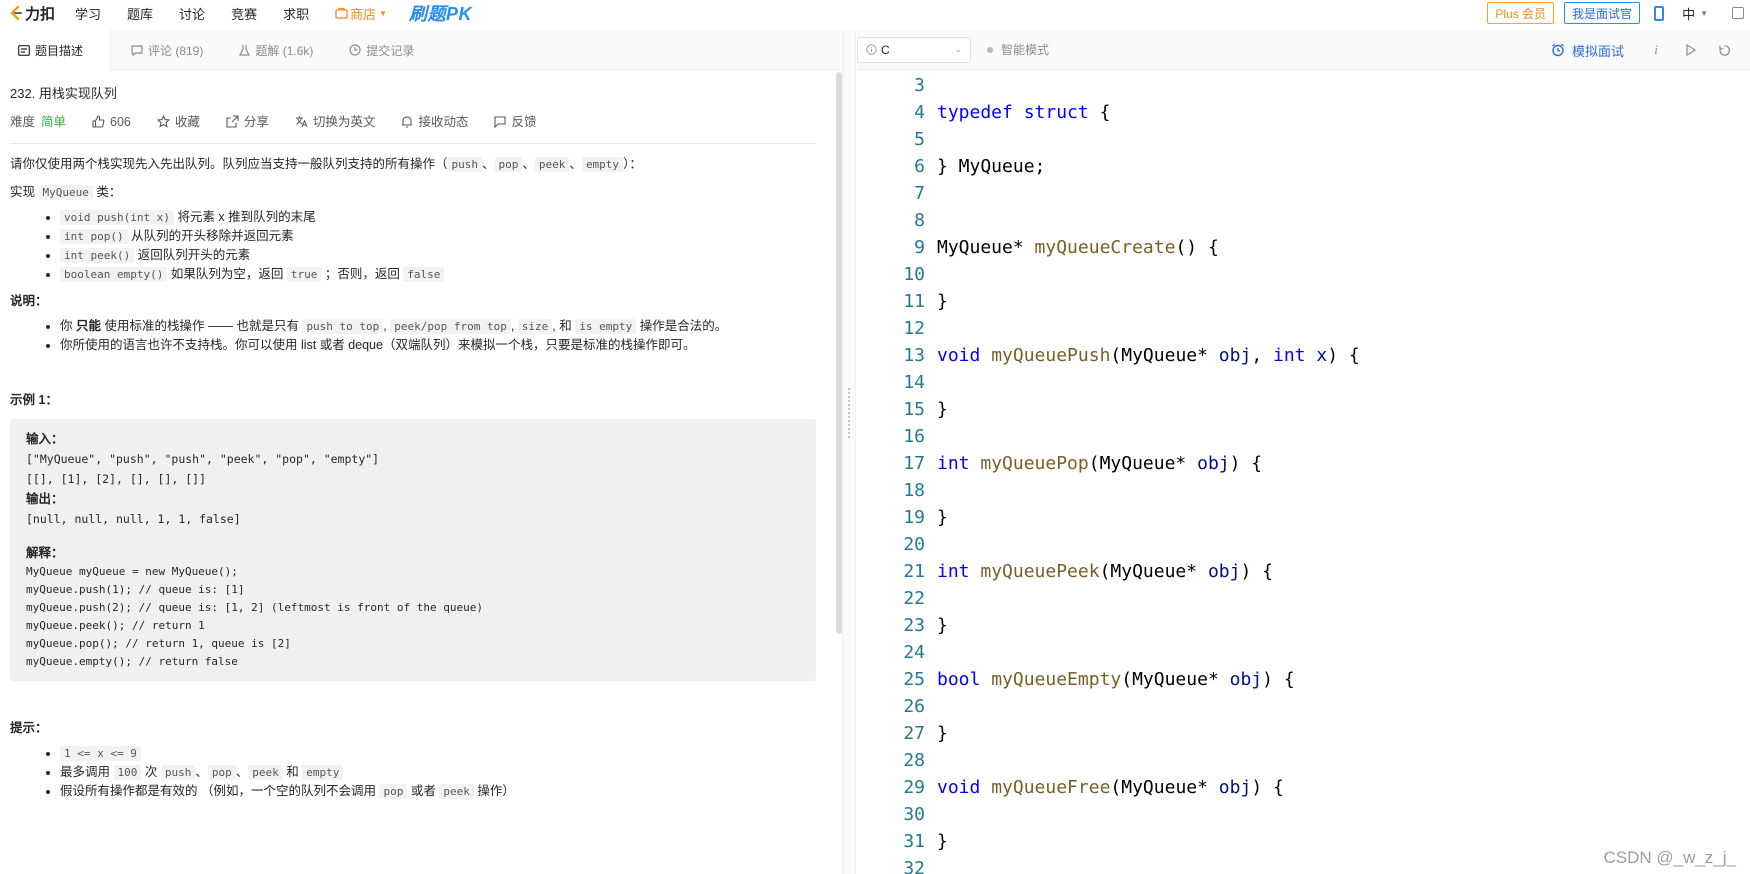 This screenshot has height=874, width=1750. I want to click on line-number: 26, so click(914, 706).